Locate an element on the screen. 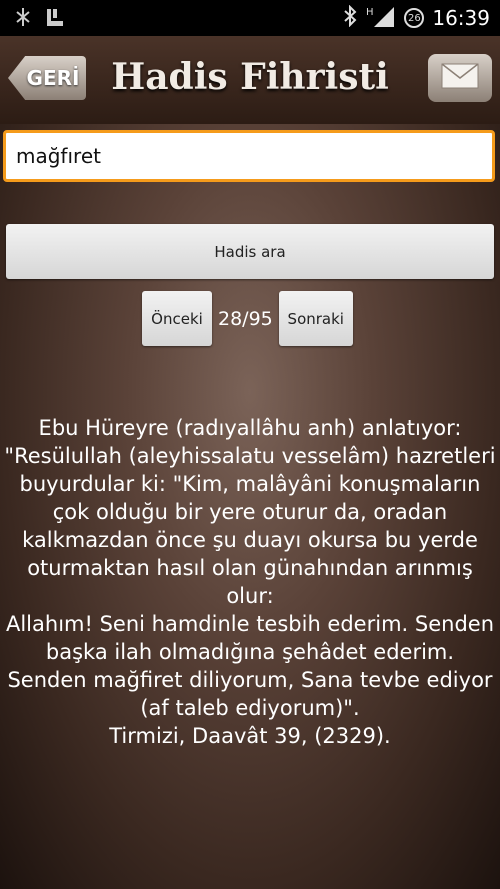  app-header: GERİ Hadis Fihristi is located at coordinates (250, 81).